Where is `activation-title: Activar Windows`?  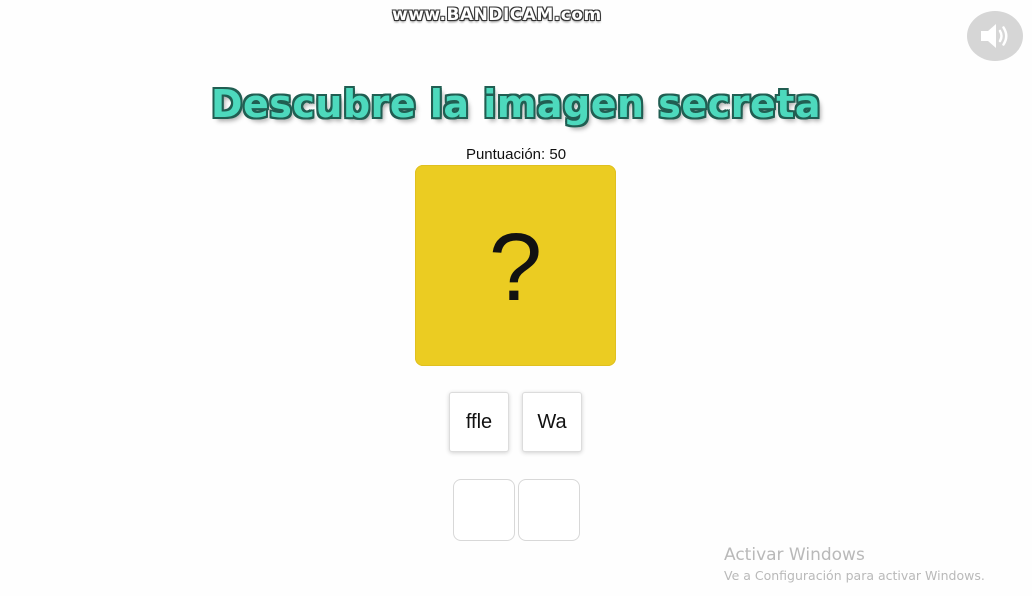
activation-title: Activar Windows is located at coordinates (794, 555).